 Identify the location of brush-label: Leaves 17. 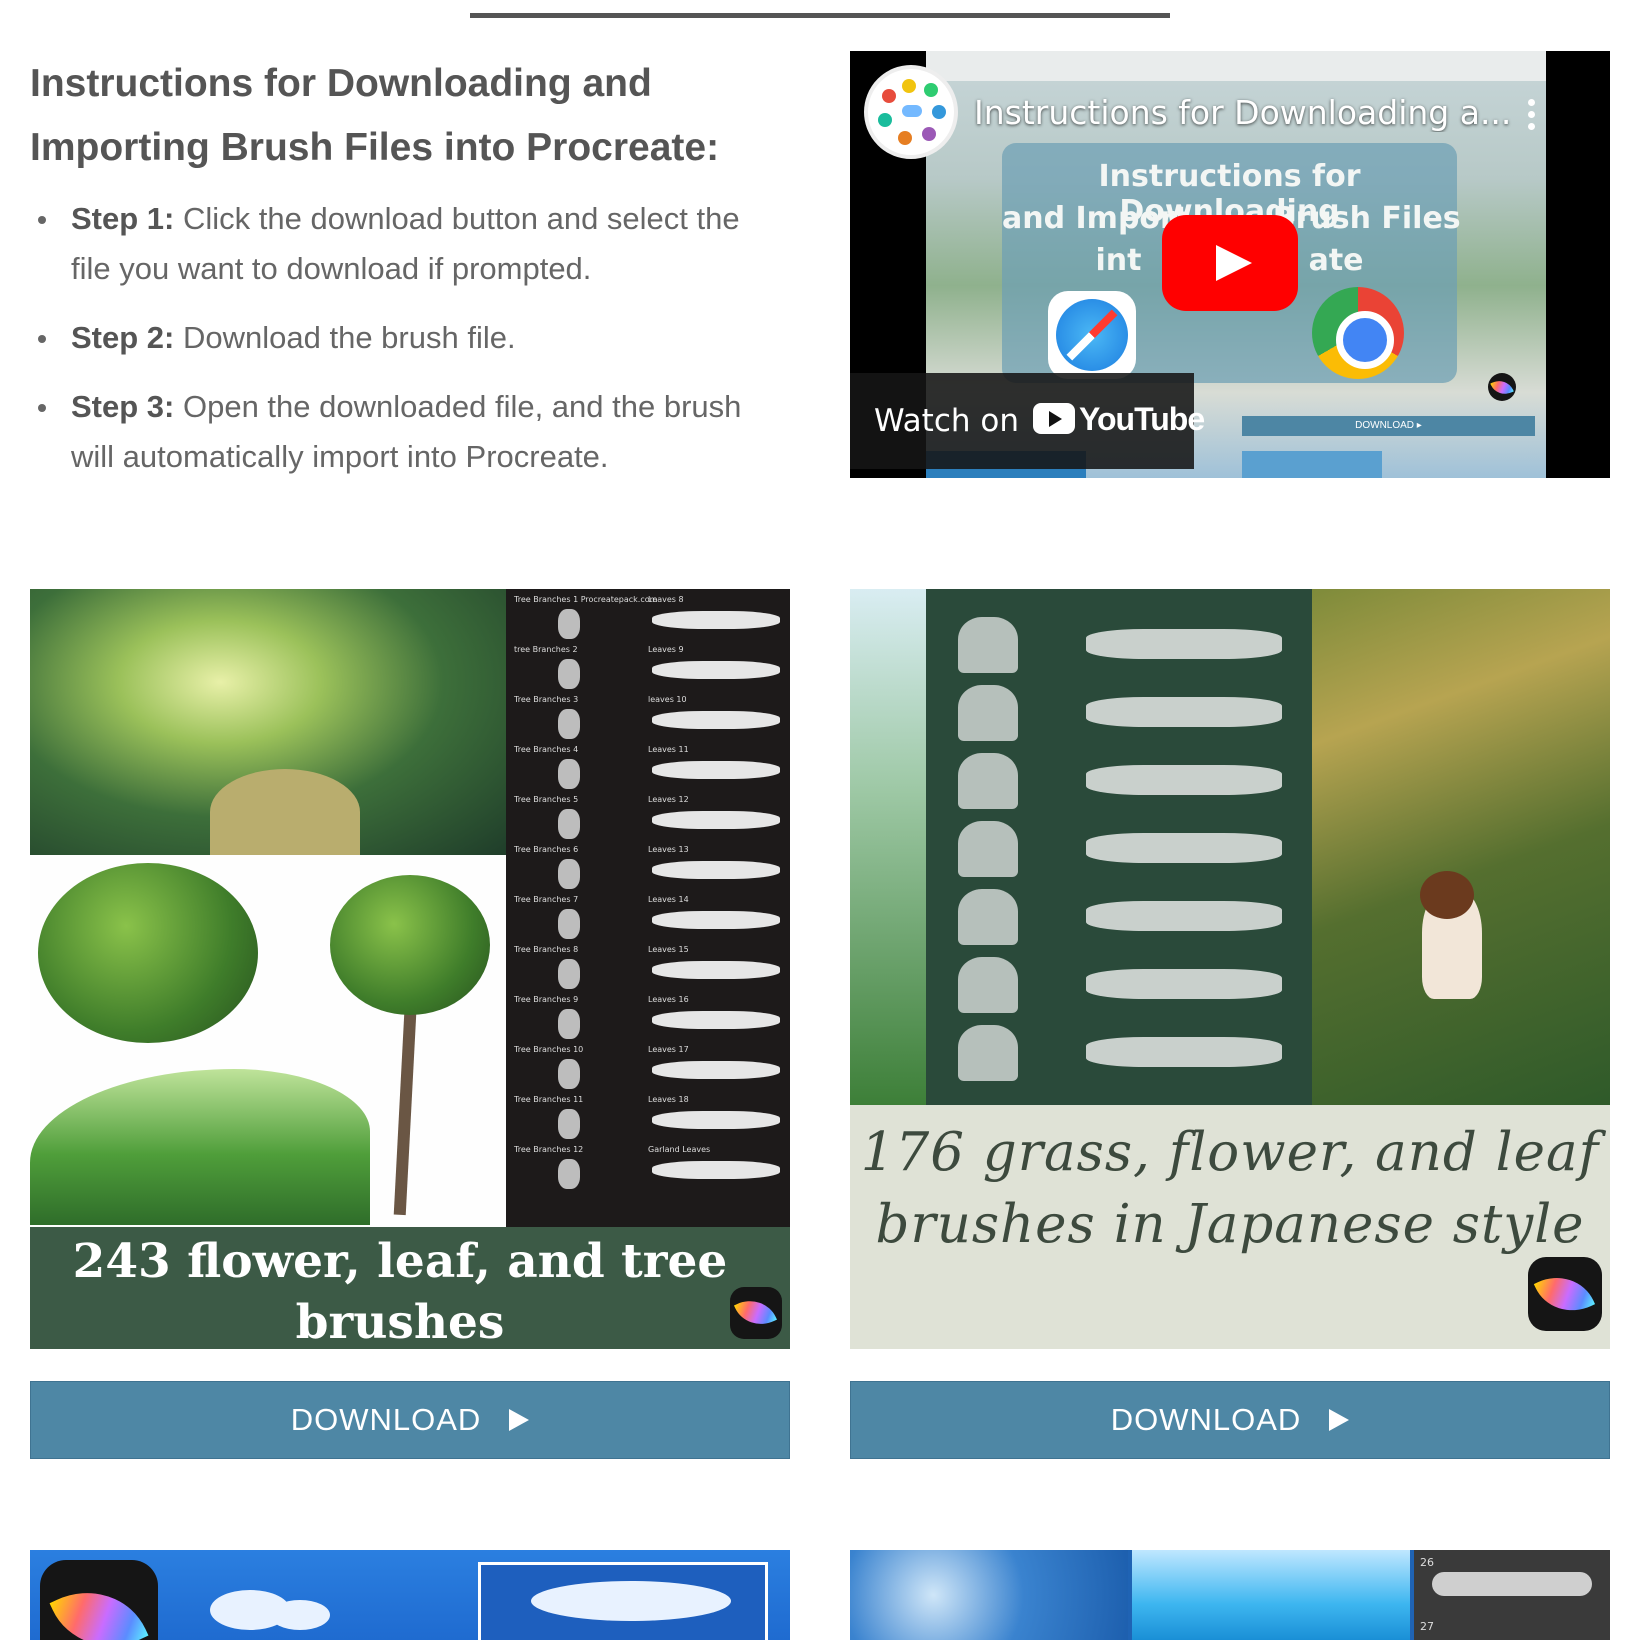
(668, 1049).